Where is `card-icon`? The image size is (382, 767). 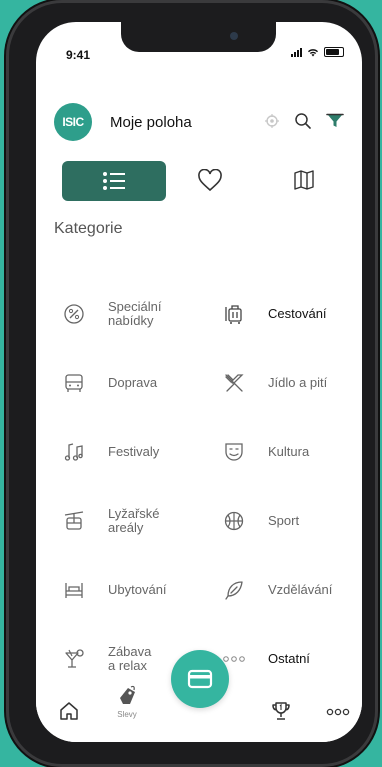 card-icon is located at coordinates (200, 679).